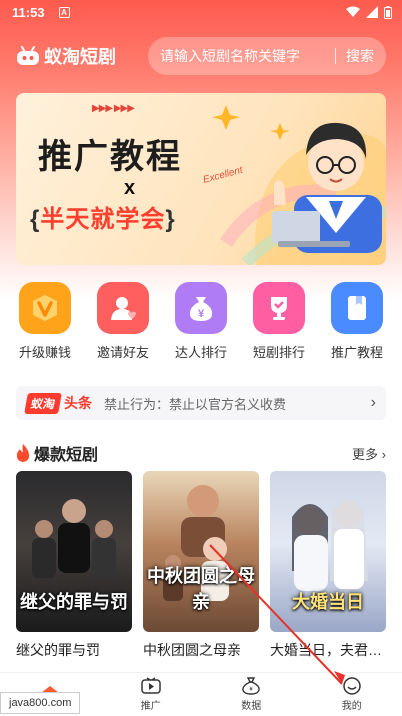 This screenshot has width=402, height=716. I want to click on banner-title: 推广教程, so click(110, 157).